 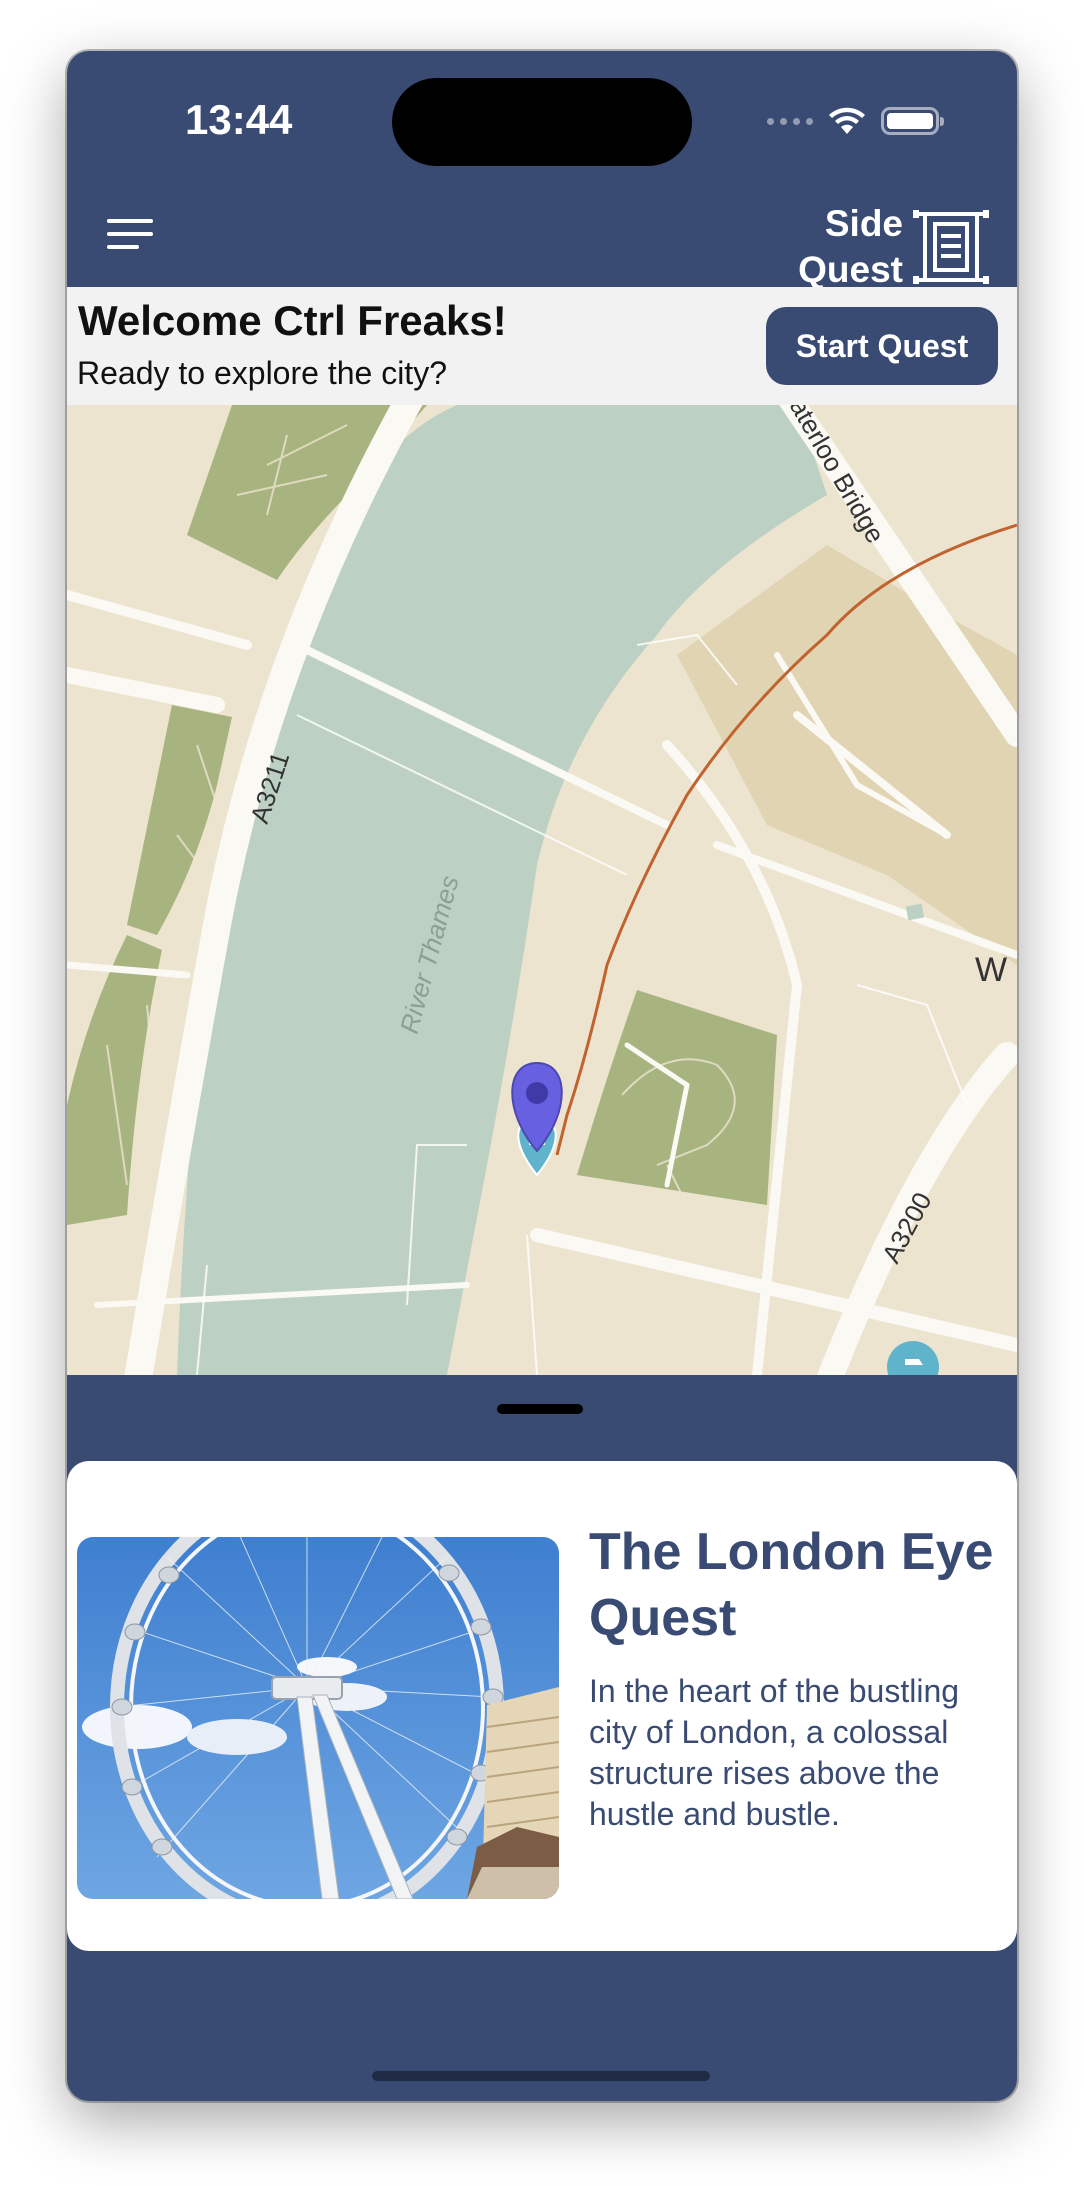 I want to click on welcome-subtitle: Ready to explore the city?, so click(x=262, y=373).